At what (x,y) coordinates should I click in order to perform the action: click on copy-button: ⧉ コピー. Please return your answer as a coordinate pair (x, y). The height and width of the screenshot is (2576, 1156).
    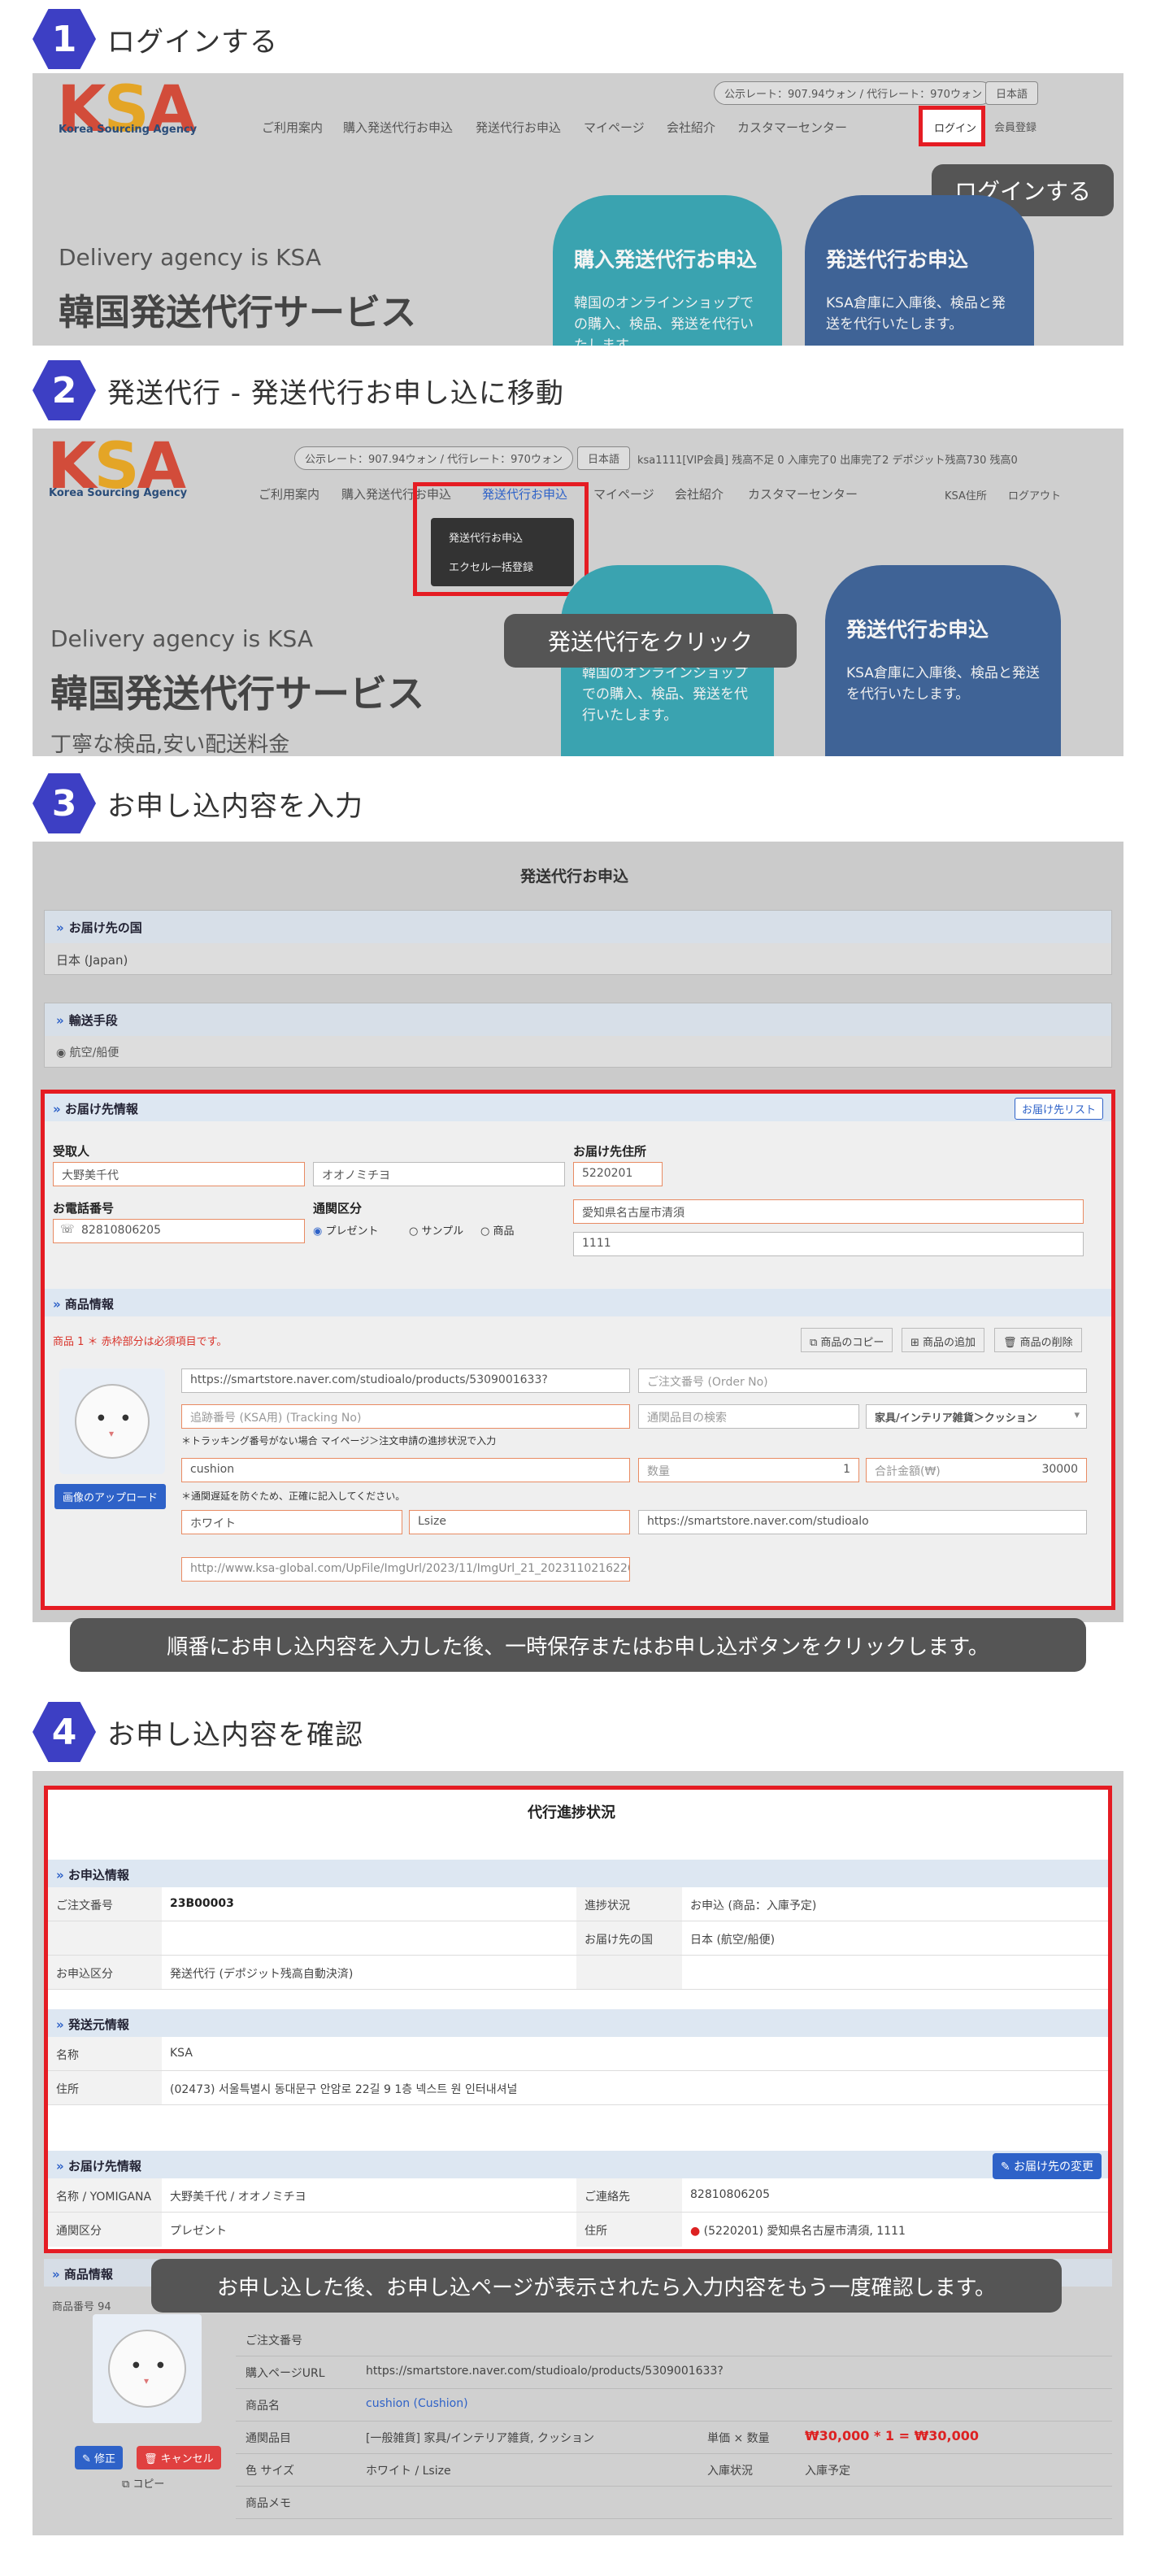
    Looking at the image, I should click on (143, 2483).